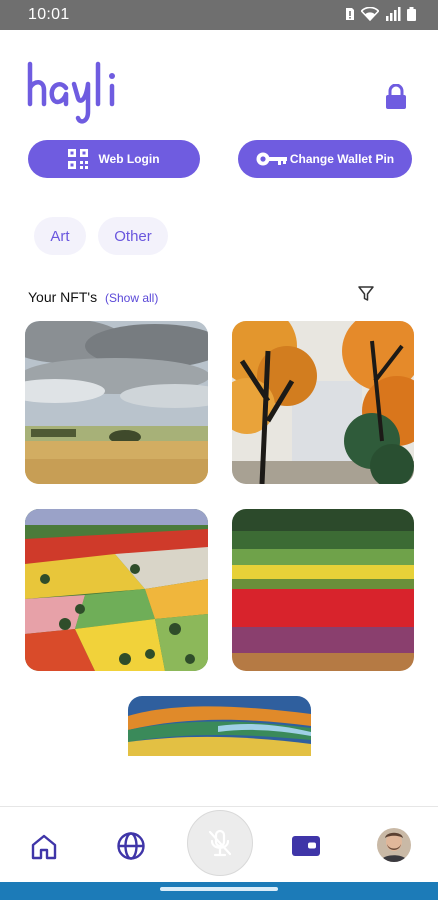 The image size is (438, 900). What do you see at coordinates (72, 96) in the screenshot?
I see `app-logo` at bounding box center [72, 96].